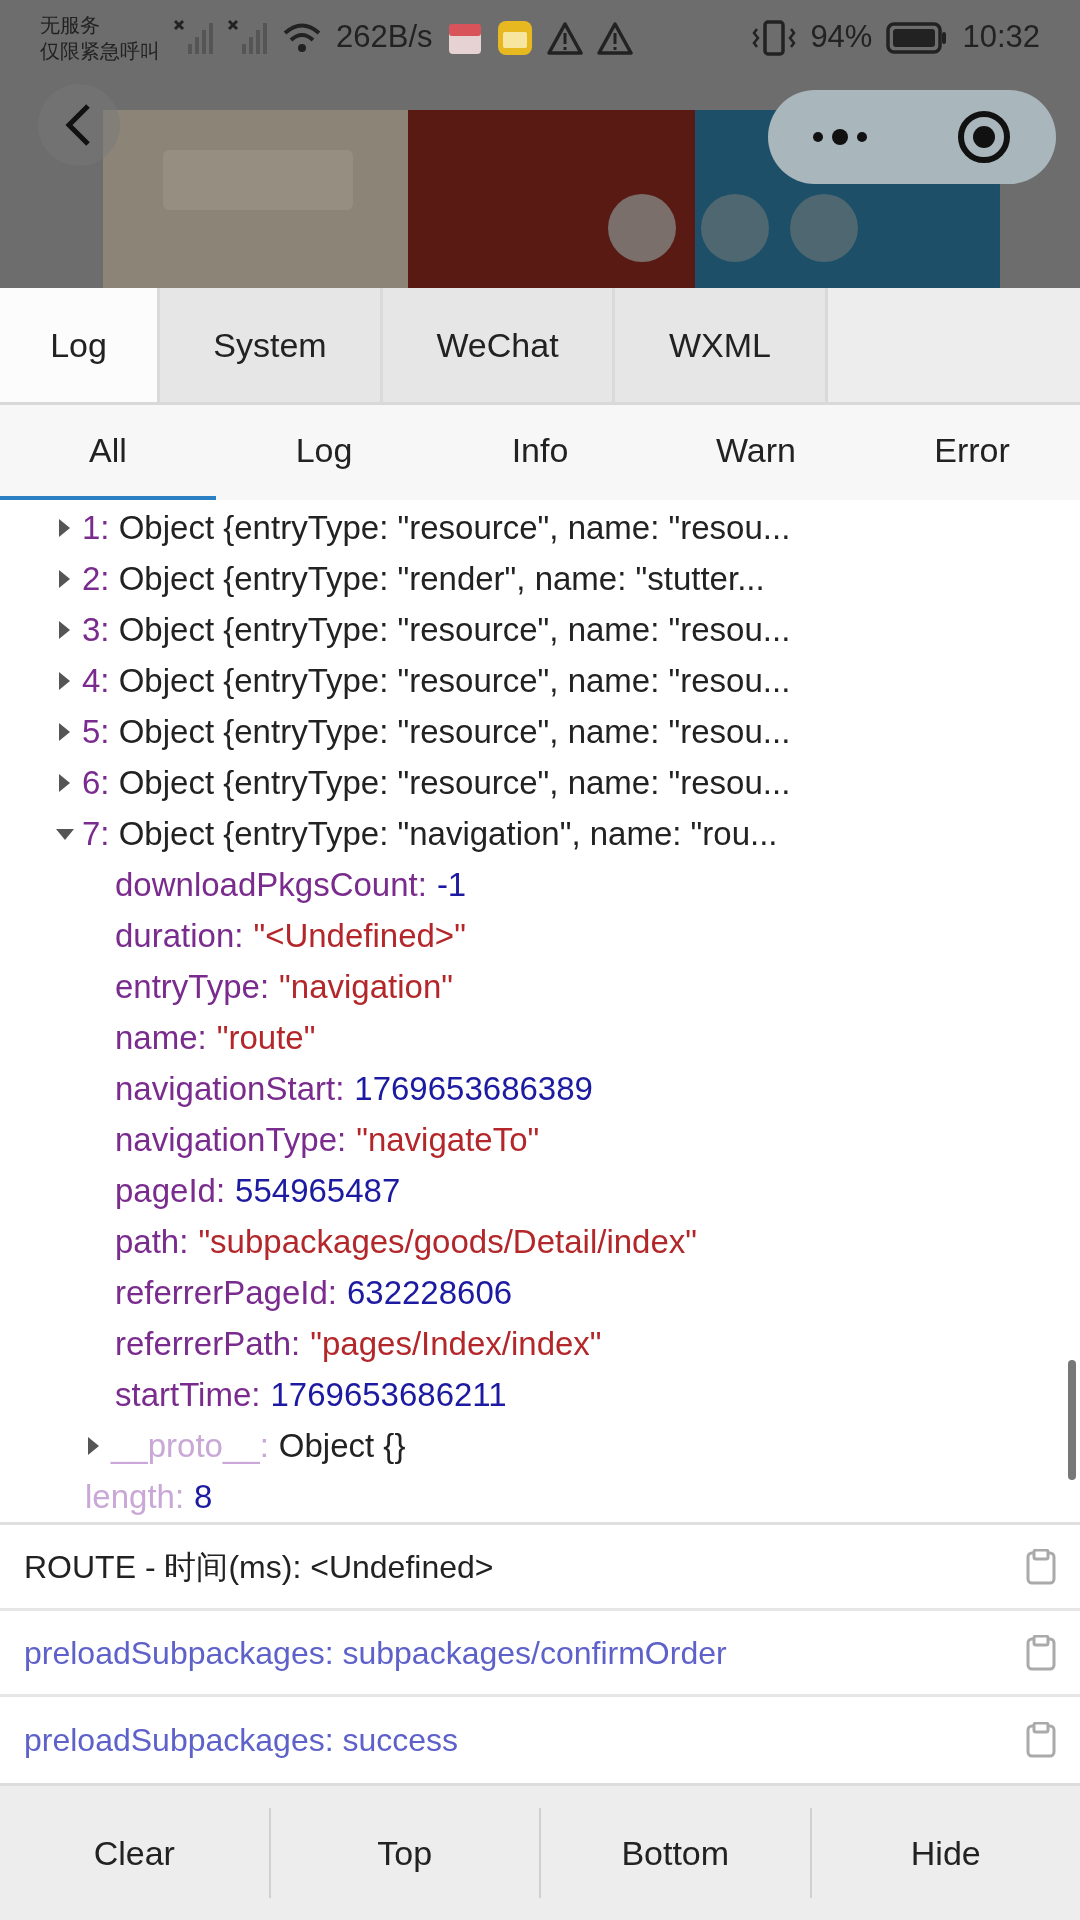 The image size is (1080, 1920). I want to click on filter-tab: Log, so click(324, 452).